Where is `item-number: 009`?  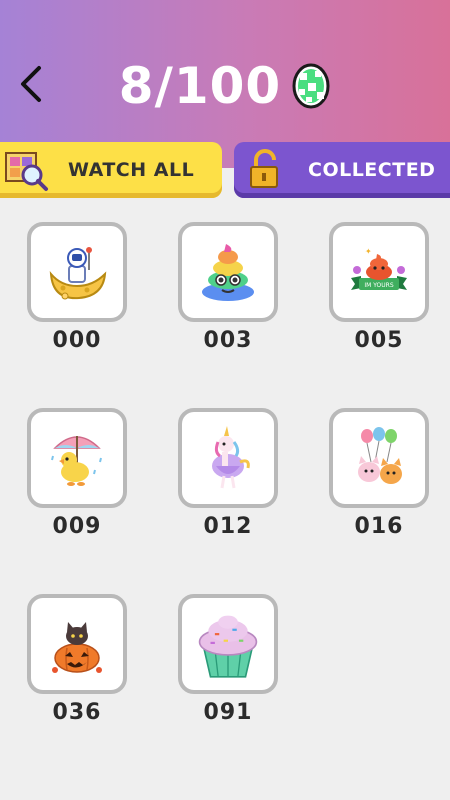 item-number: 009 is located at coordinates (77, 526).